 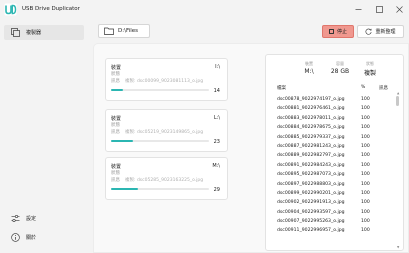 What do you see at coordinates (311, 118) in the screenshot?
I see `file-name-cell: dsc00883_9022978011_o.jpg` at bounding box center [311, 118].